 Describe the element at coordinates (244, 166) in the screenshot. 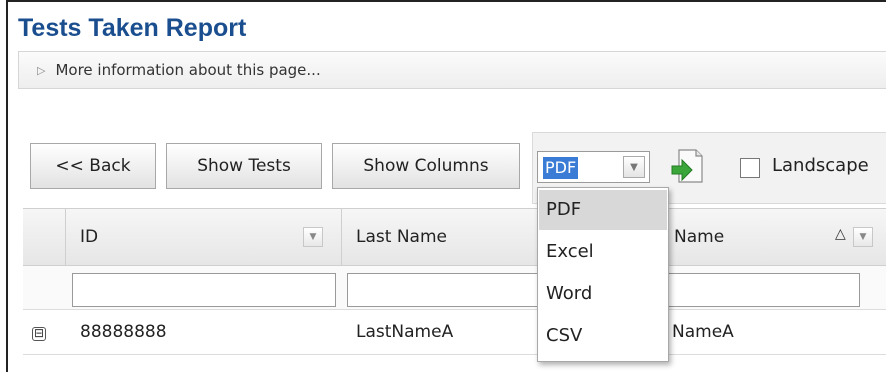

I see `show-tests-button: Show Tests` at that location.